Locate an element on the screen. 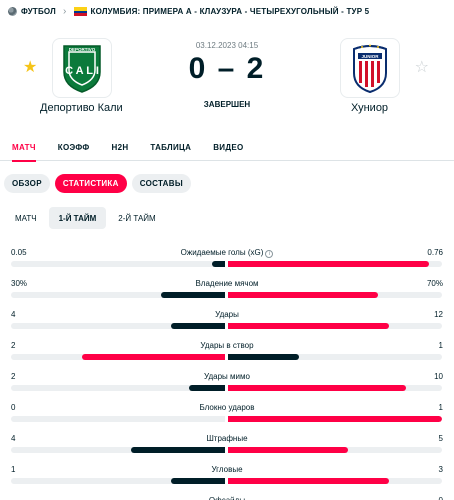  svg-text: JUNIOR is located at coordinates (370, 56).